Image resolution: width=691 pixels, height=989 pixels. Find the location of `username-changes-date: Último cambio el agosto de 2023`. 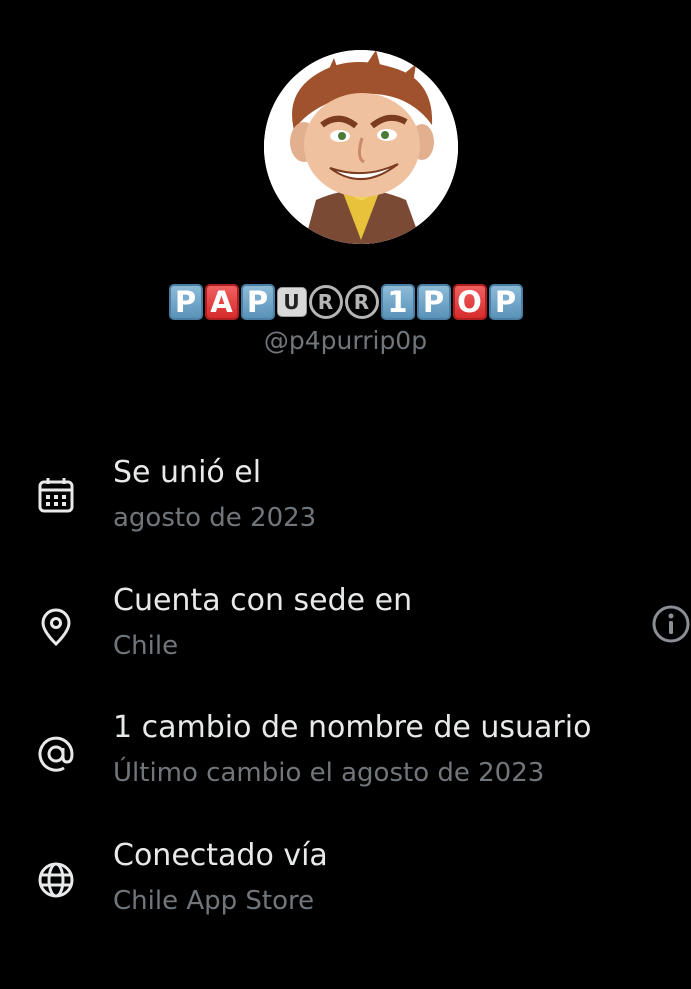

username-changes-date: Último cambio el agosto de 2023 is located at coordinates (329, 773).